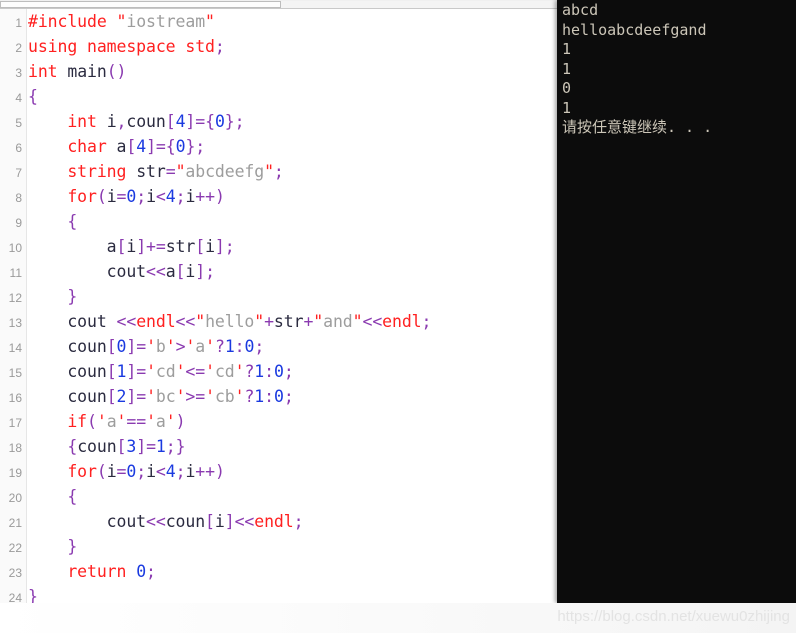 Image resolution: width=796 pixels, height=633 pixels. I want to click on line-number: 22, so click(15, 548).